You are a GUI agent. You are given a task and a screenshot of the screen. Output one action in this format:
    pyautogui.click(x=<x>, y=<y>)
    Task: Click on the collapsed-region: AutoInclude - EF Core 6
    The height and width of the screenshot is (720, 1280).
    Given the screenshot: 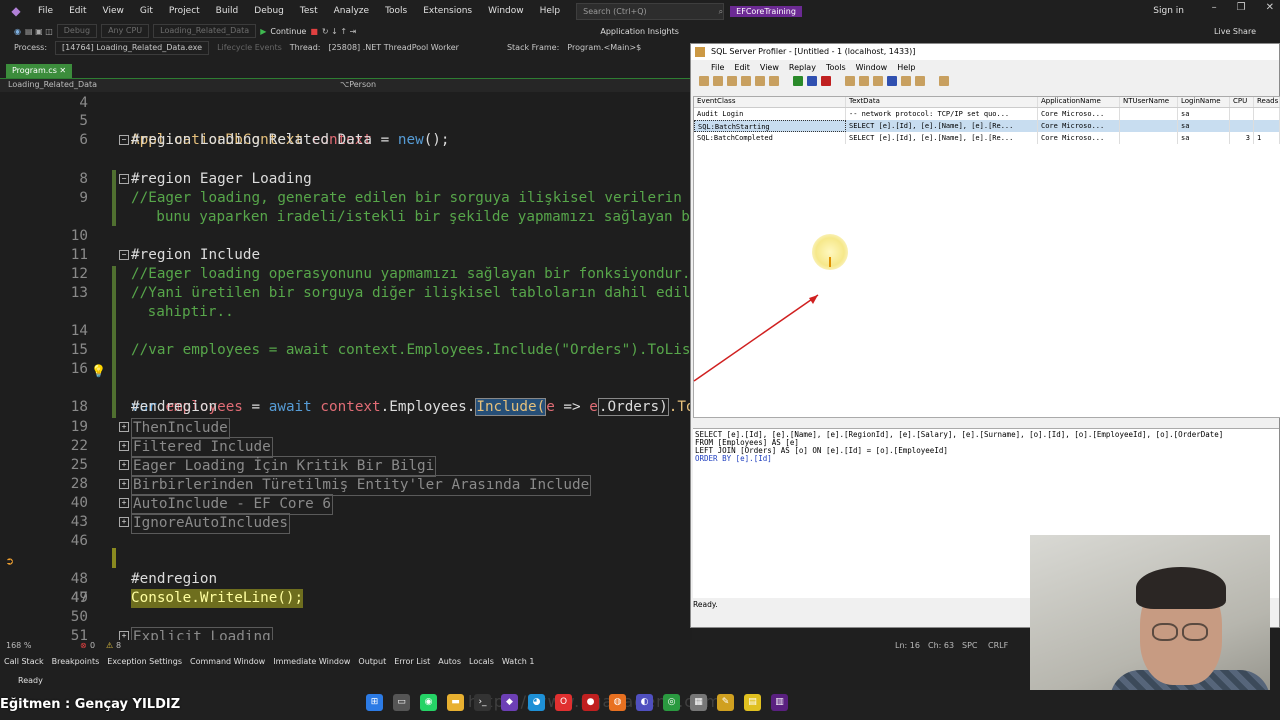 What is the action you would take?
    pyautogui.click(x=232, y=504)
    